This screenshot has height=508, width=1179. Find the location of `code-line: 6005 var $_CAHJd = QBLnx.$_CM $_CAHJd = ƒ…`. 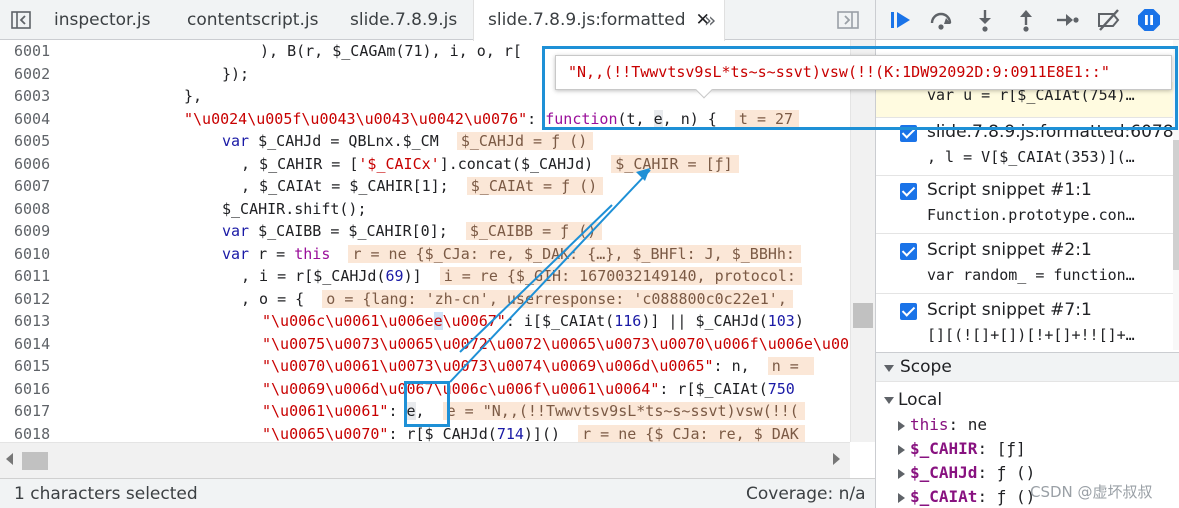

code-line: 6005 var $_CAHJd = QBLnx.$_CM $_CAHJd = ƒ… is located at coordinates (425, 141).